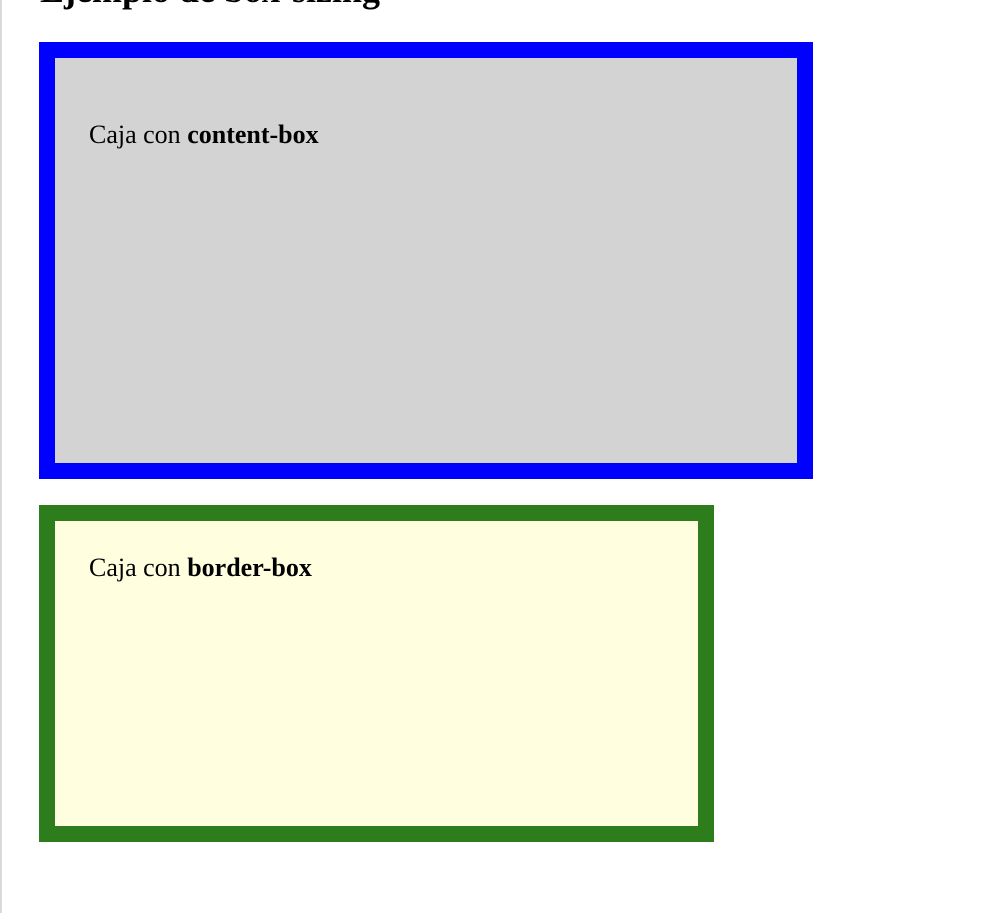 Image resolution: width=1006 pixels, height=913 pixels. What do you see at coordinates (138, 567) in the screenshot?
I see `border-box-label-prefix: Caja con` at bounding box center [138, 567].